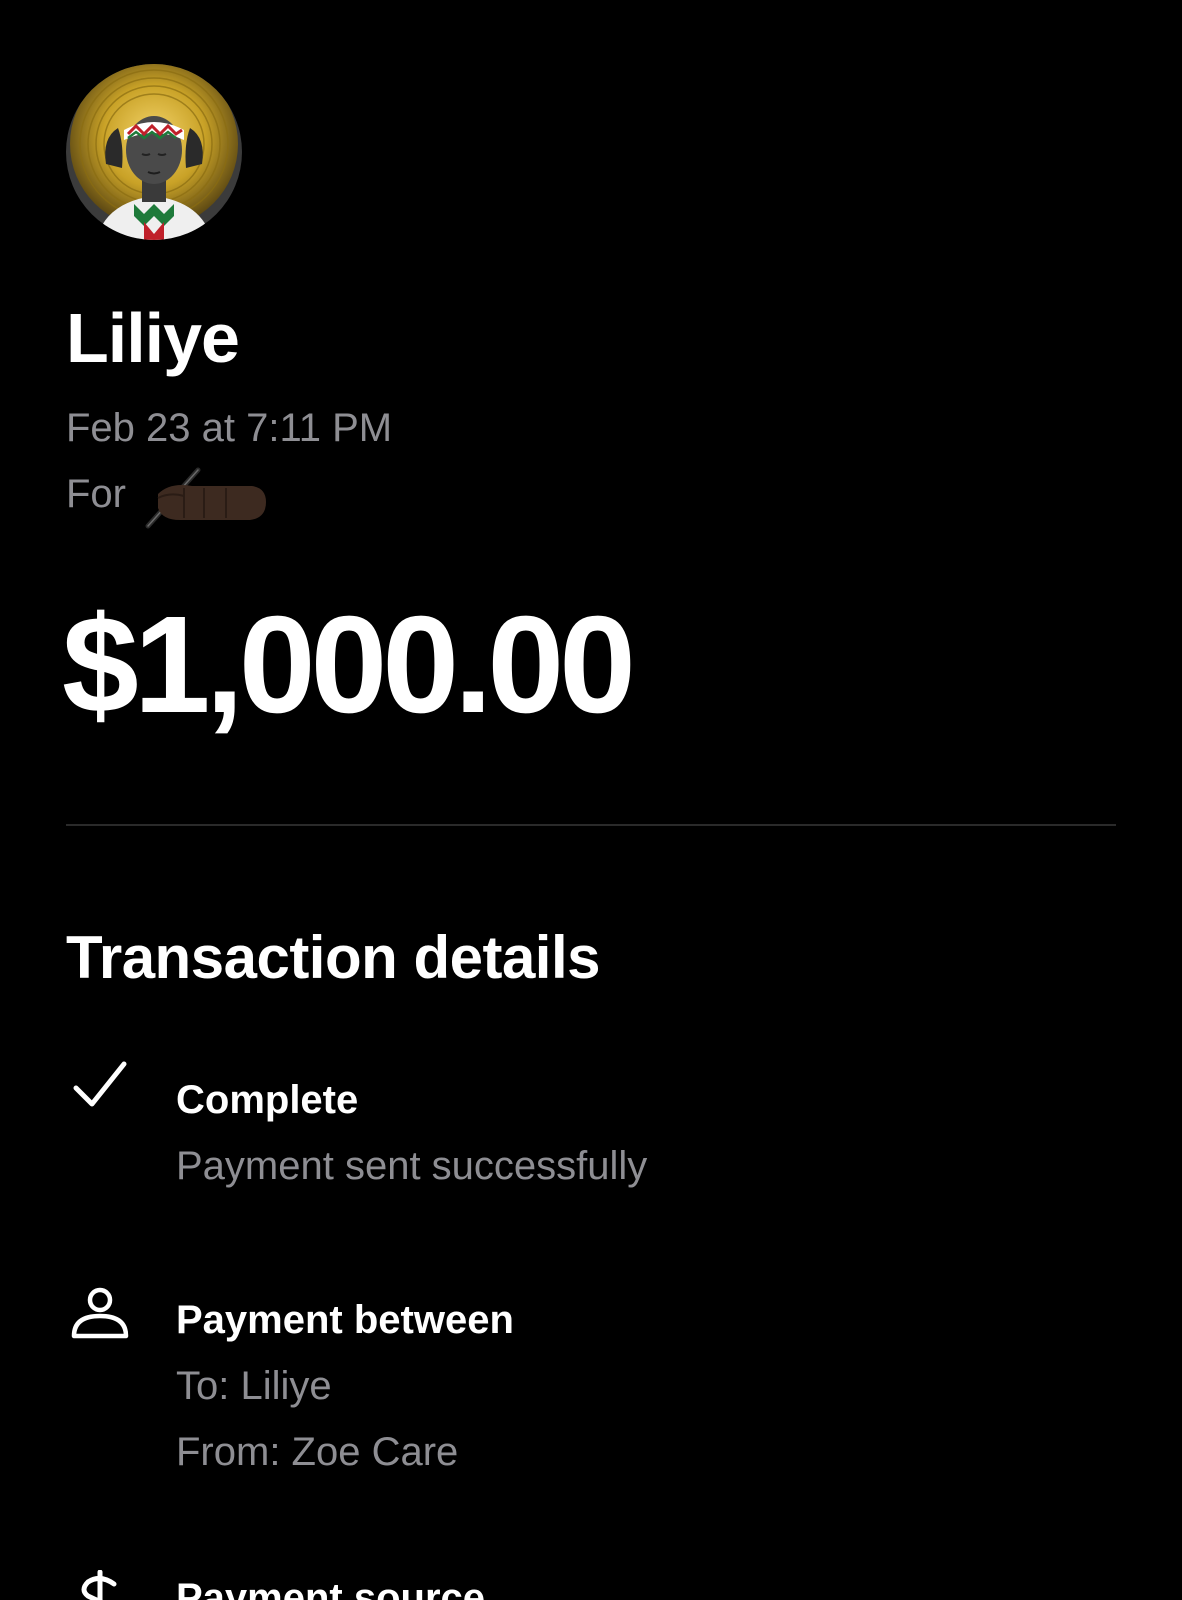  What do you see at coordinates (412, 1166) in the screenshot?
I see `status-subtitle: Payment sent successfully` at bounding box center [412, 1166].